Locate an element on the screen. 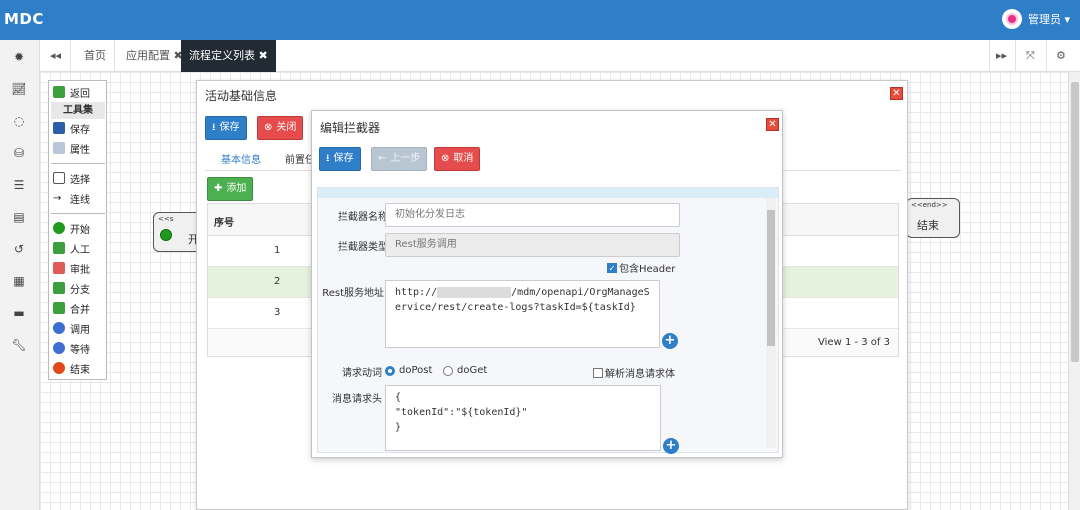 The height and width of the screenshot is (510, 1080). tool-merge: 合并 is located at coordinates (71, 308).